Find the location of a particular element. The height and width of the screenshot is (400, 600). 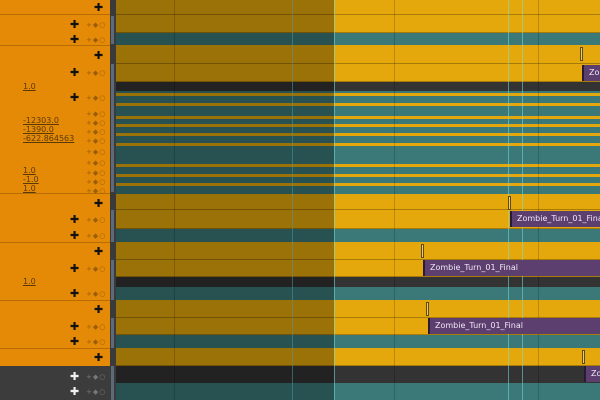

track-row: +◆○ is located at coordinates (55, 191).